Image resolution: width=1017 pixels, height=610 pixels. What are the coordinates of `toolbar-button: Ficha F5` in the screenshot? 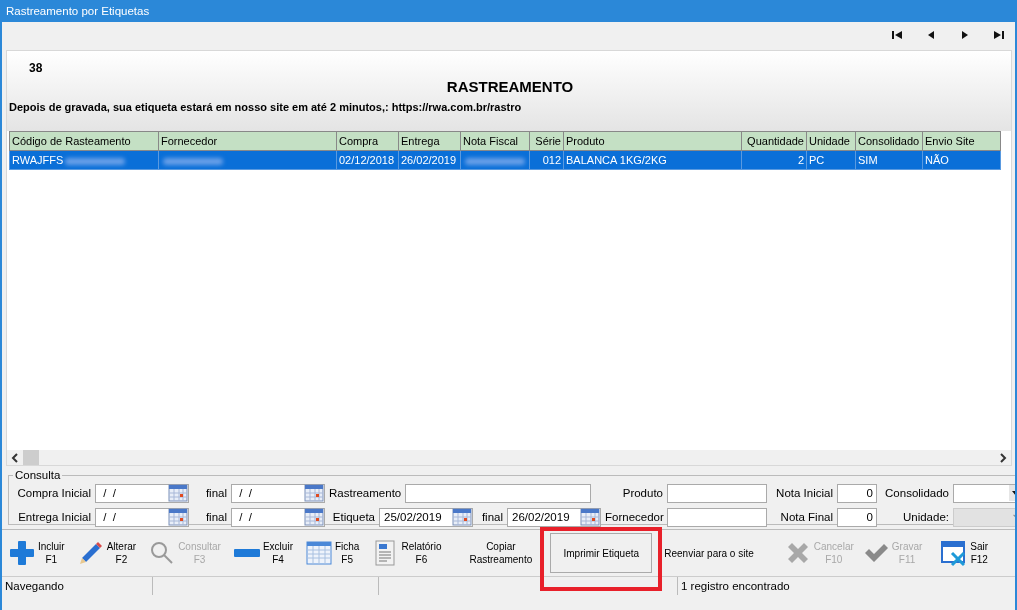 It's located at (332, 553).